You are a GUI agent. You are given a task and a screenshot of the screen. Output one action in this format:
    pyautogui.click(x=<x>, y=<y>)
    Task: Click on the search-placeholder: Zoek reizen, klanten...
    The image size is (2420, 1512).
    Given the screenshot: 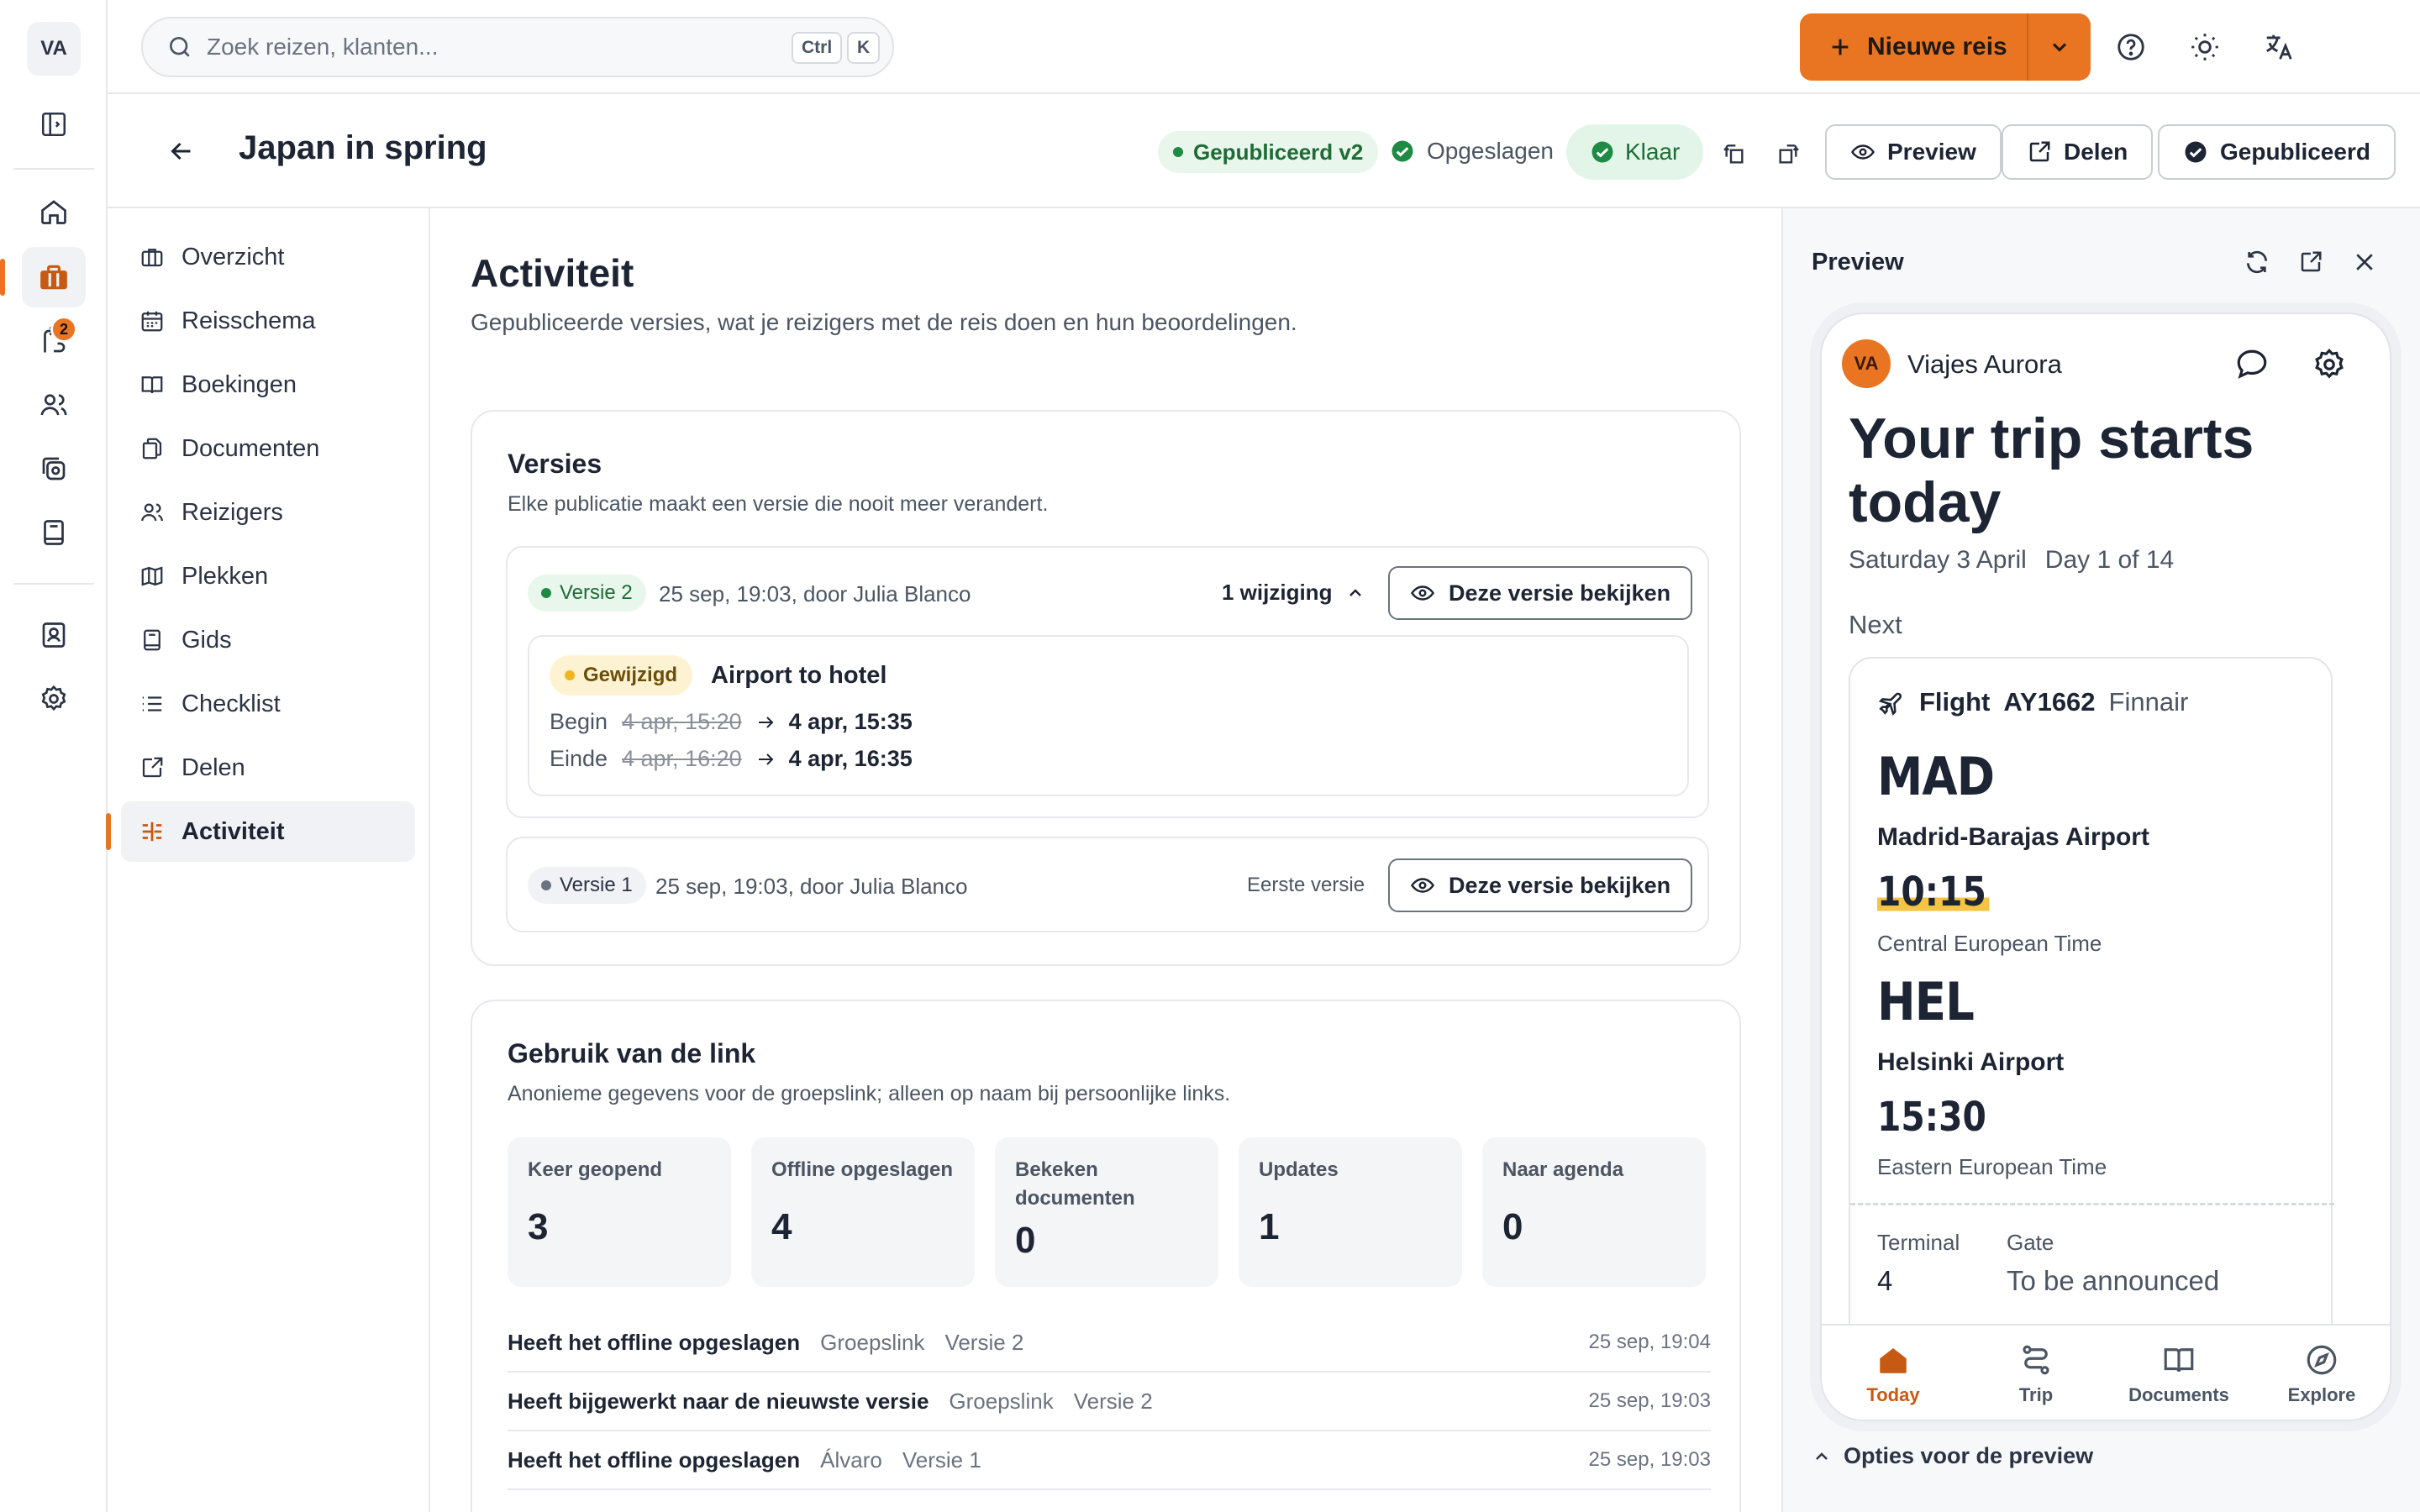 What is the action you would take?
    pyautogui.click(x=323, y=47)
    